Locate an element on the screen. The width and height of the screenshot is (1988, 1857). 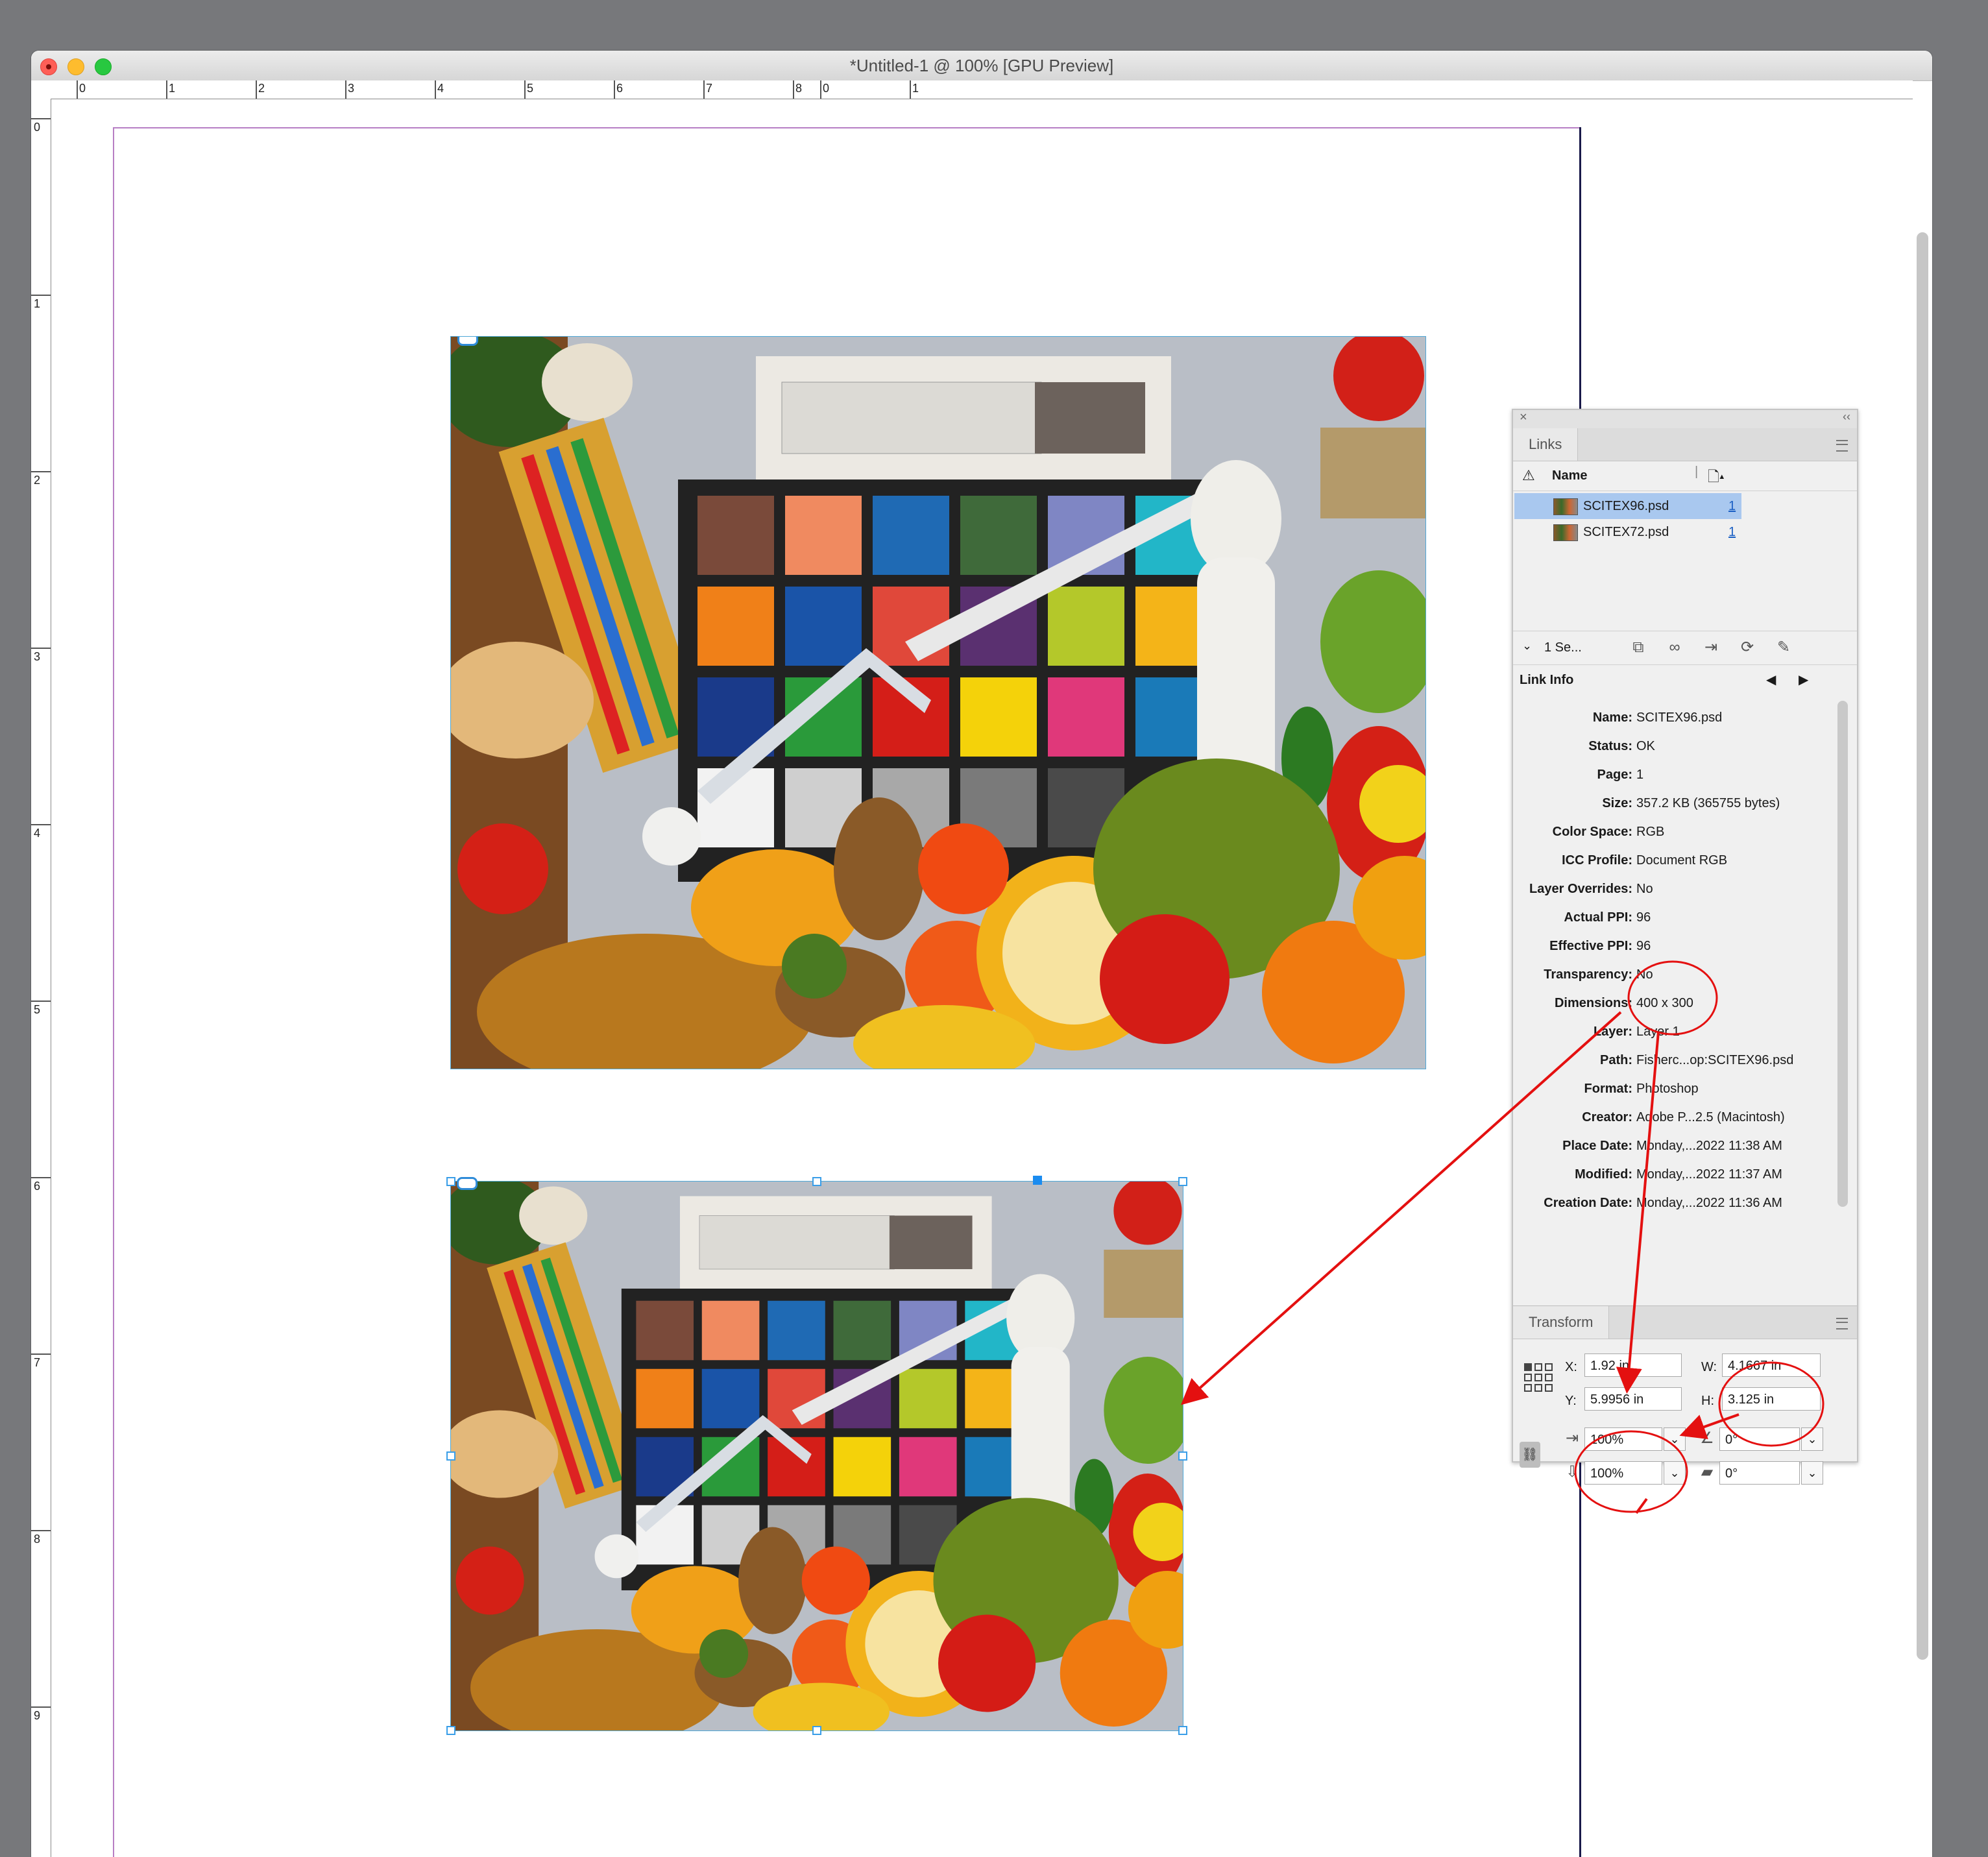
arrow-to-image is located at coordinates (1401, 1208).